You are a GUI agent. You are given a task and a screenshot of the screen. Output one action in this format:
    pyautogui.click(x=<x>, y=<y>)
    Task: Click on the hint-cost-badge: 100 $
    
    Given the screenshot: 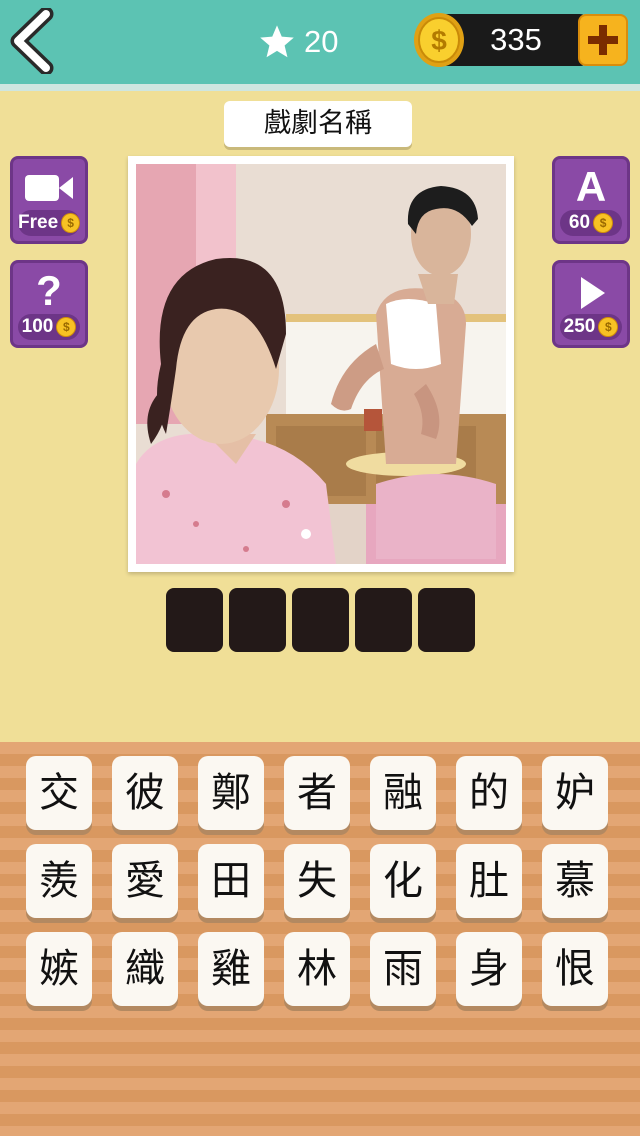 What is the action you would take?
    pyautogui.click(x=49, y=327)
    